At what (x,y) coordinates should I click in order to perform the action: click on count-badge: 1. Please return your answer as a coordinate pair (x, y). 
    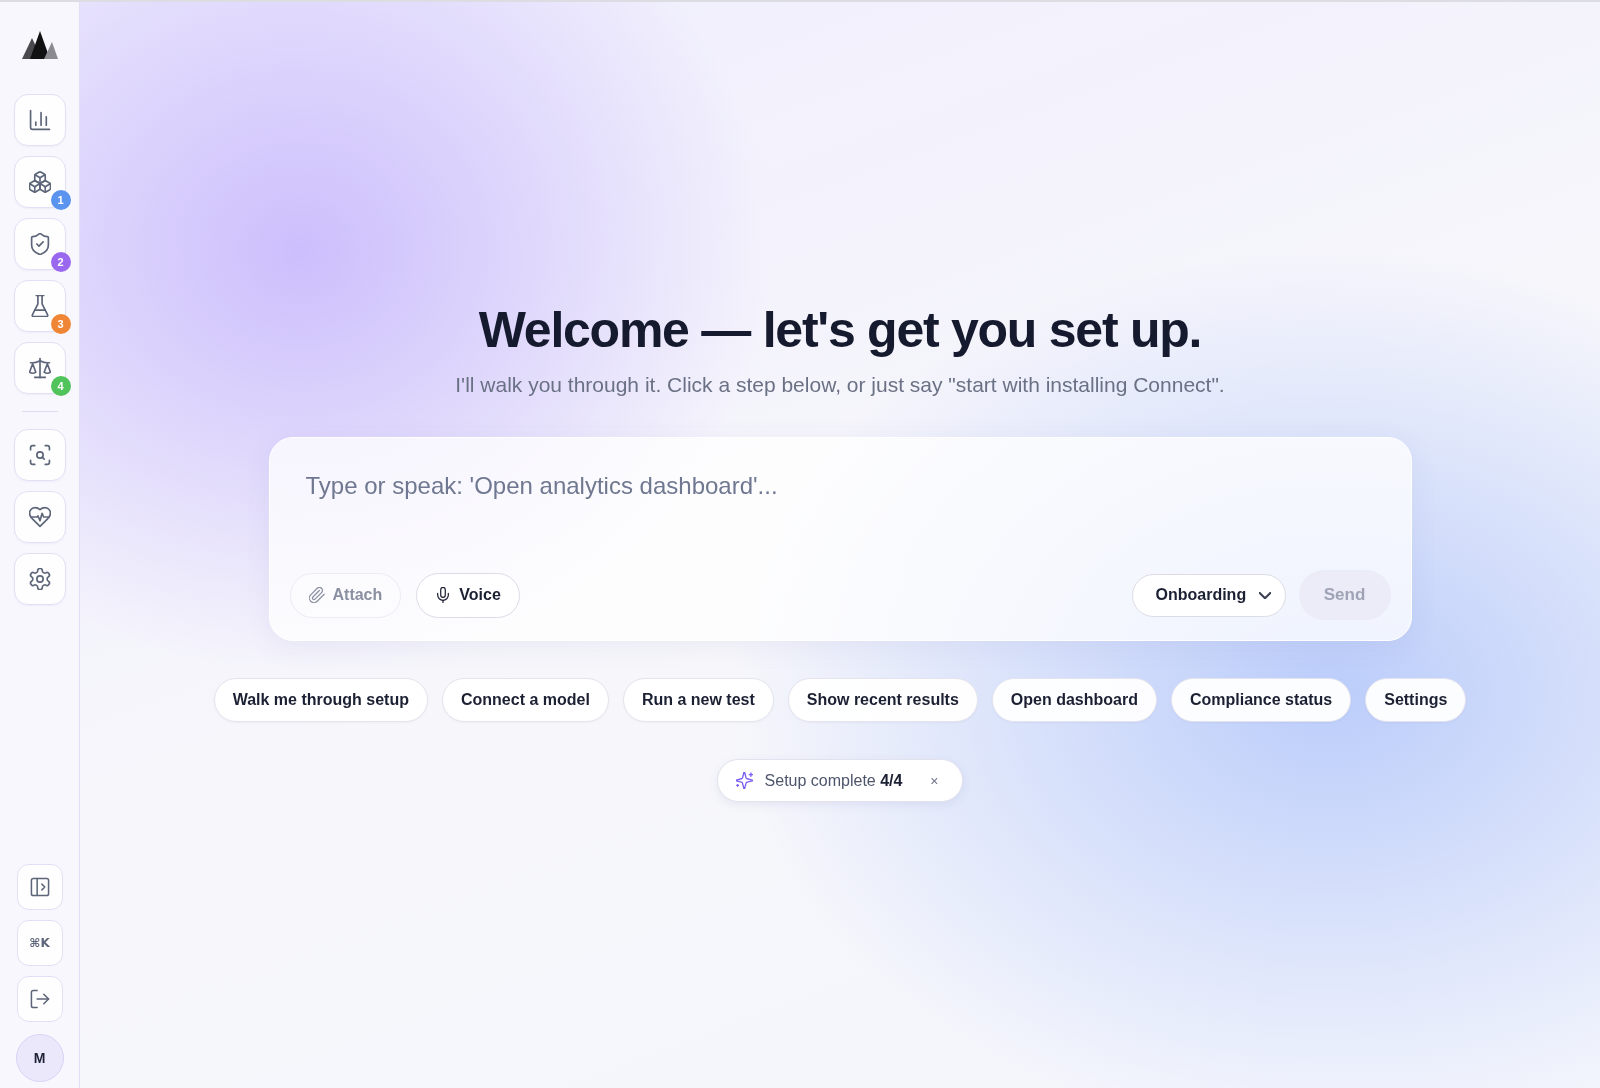
    Looking at the image, I should click on (60, 200).